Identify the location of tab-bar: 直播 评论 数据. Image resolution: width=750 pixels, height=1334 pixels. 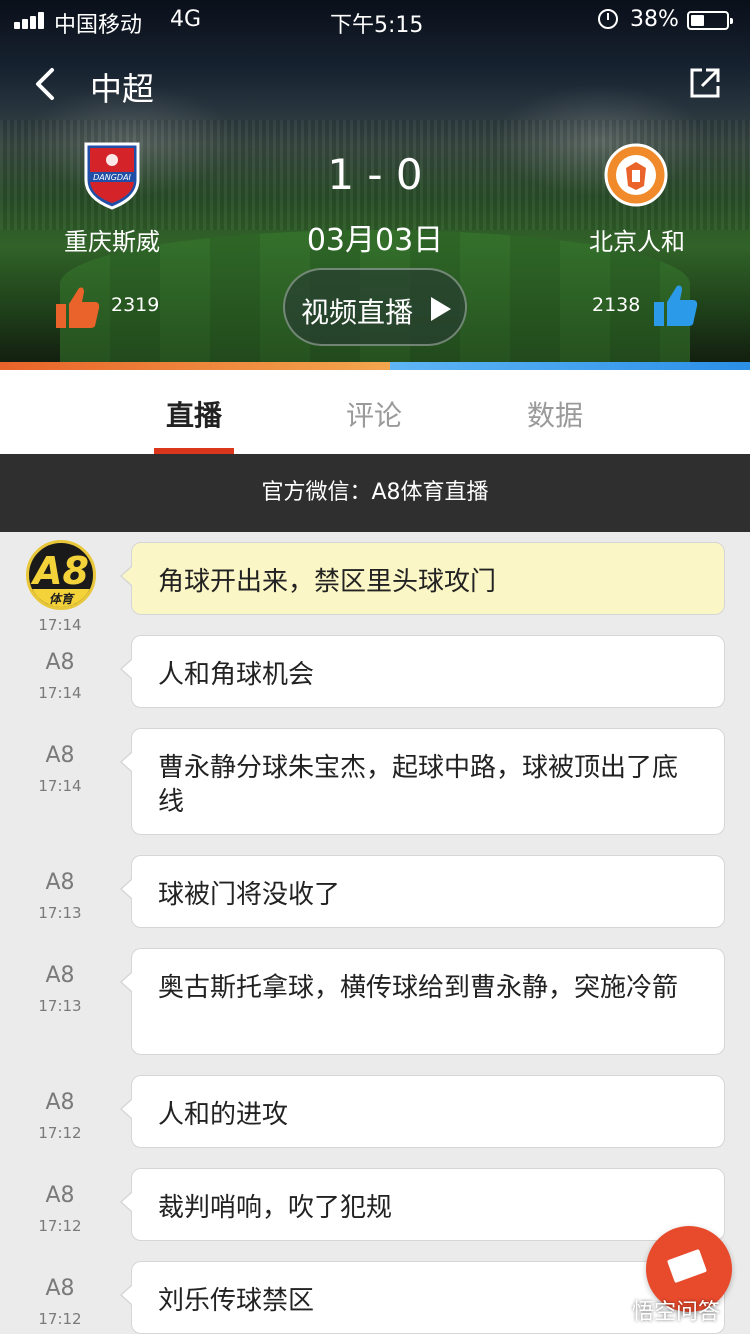
(375, 412).